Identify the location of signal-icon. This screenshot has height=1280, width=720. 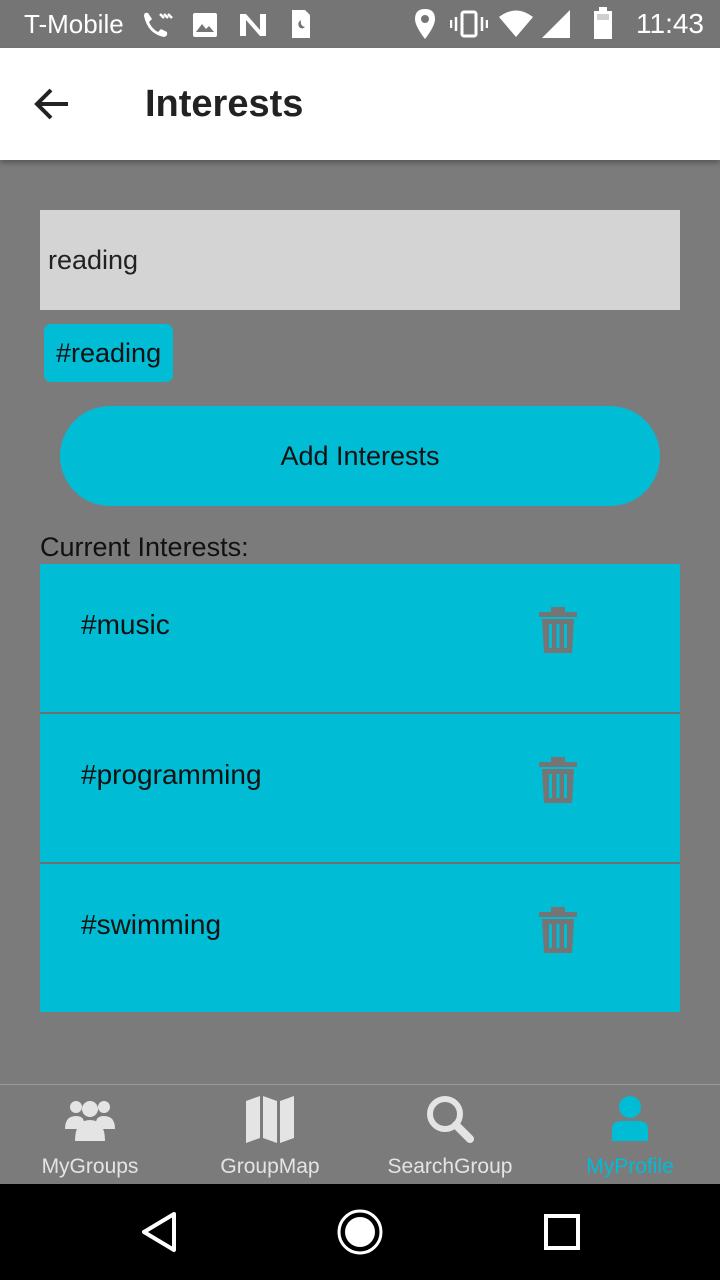
(556, 24).